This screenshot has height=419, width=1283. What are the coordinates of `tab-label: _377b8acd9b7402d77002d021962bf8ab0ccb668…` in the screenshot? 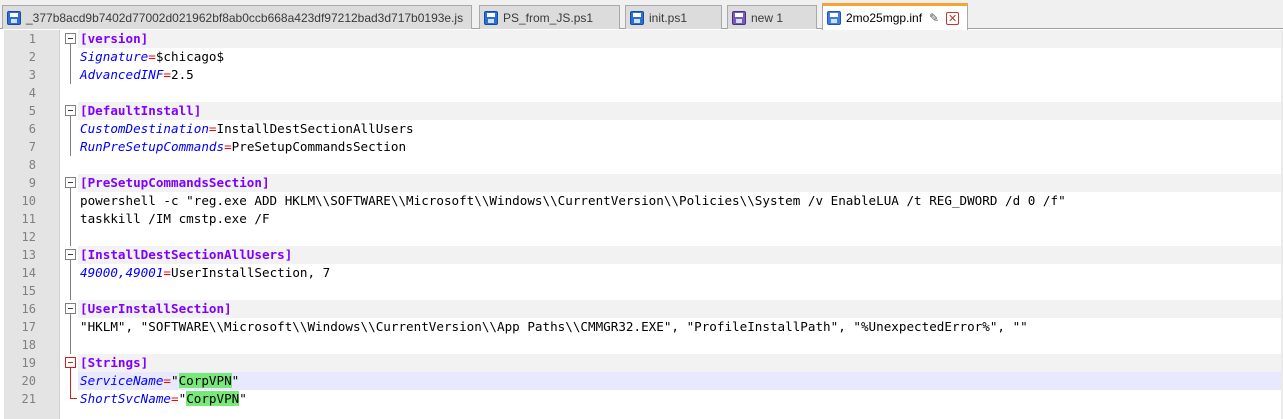 It's located at (245, 17).